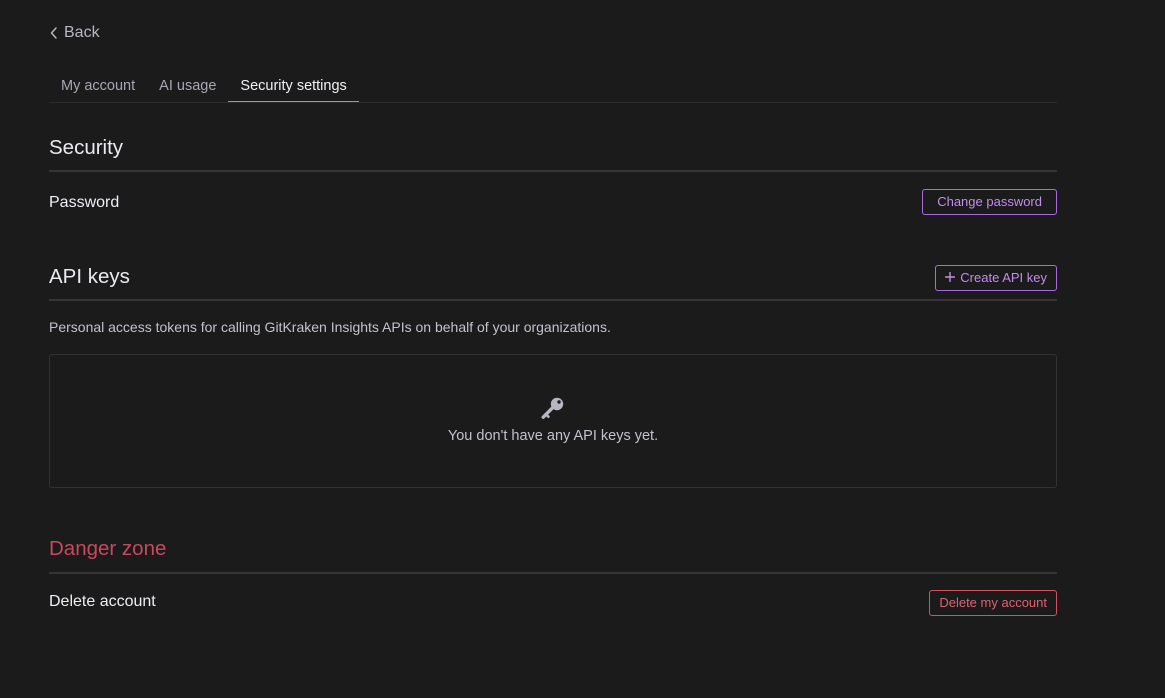  I want to click on security-section-title: Security, so click(86, 147).